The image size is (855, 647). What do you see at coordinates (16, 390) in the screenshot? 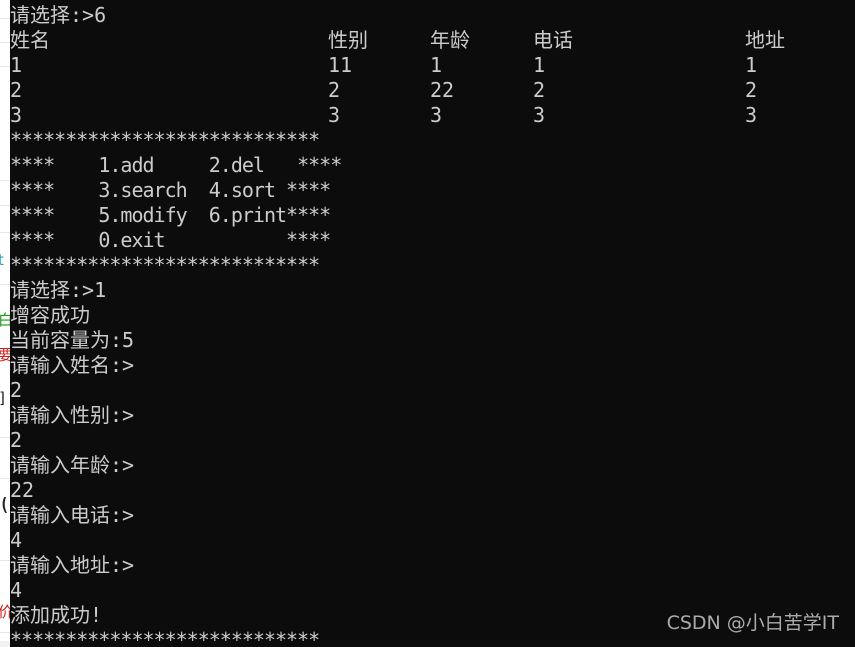
I see `console-input-name: 2` at bounding box center [16, 390].